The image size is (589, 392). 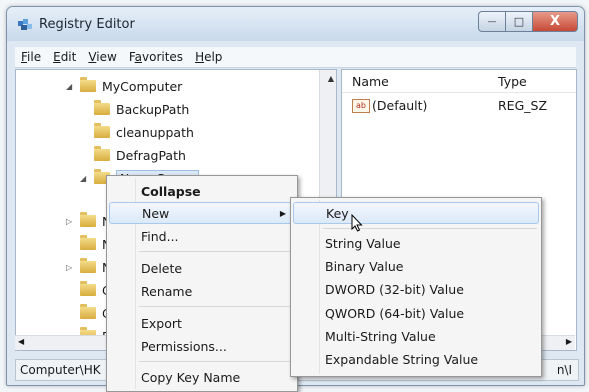 I want to click on submenu-item-dword-value: DWORD (32-bit) Value, so click(x=416, y=289).